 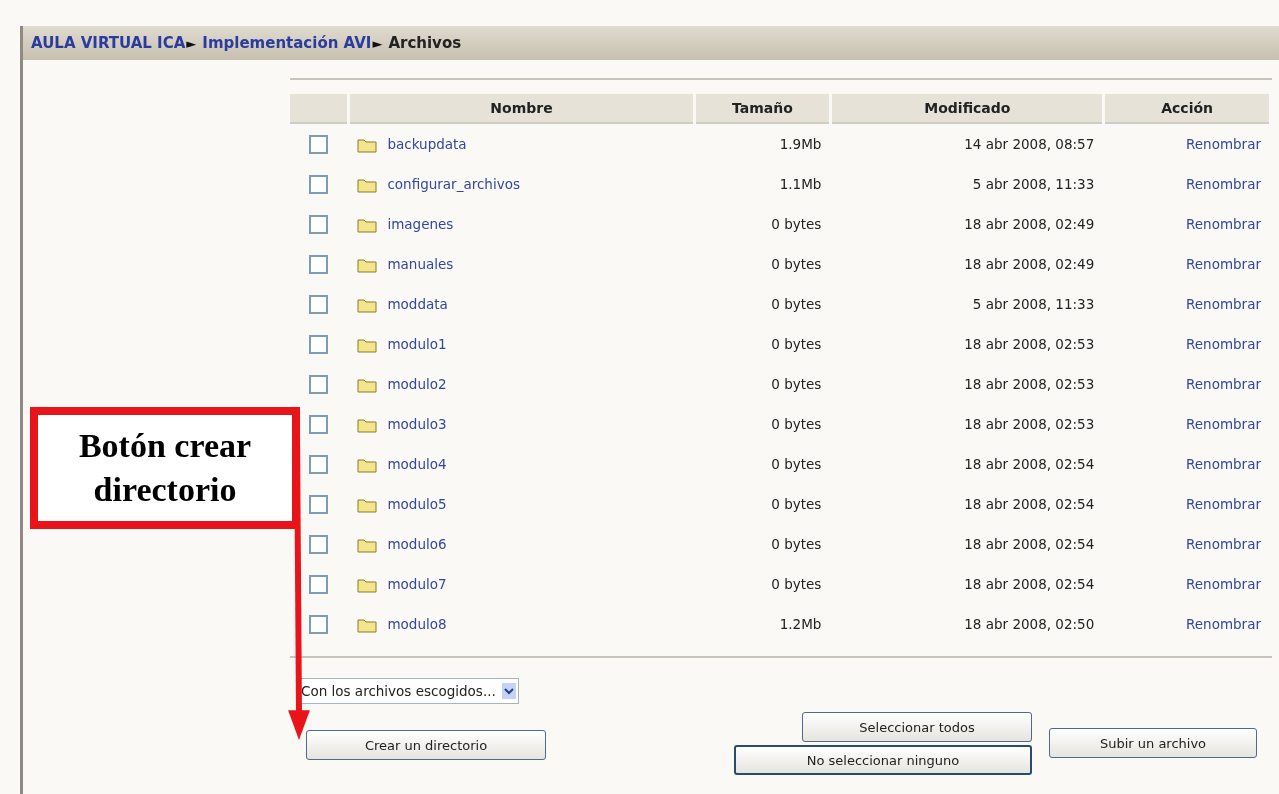 What do you see at coordinates (417, 343) in the screenshot?
I see `folder-link: modulo1` at bounding box center [417, 343].